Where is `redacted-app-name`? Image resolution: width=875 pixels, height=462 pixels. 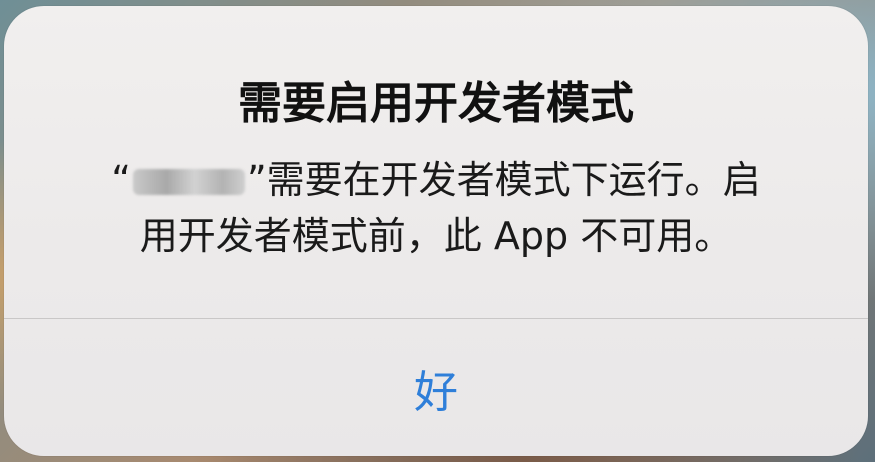
redacted-app-name is located at coordinates (188, 182).